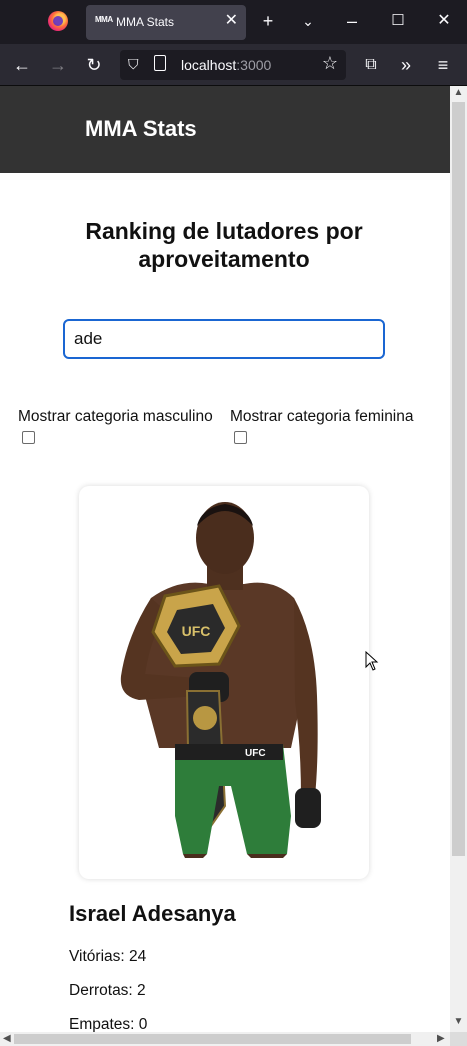  Describe the element at coordinates (94, 65) in the screenshot. I see `reload-icon: ↻` at that location.